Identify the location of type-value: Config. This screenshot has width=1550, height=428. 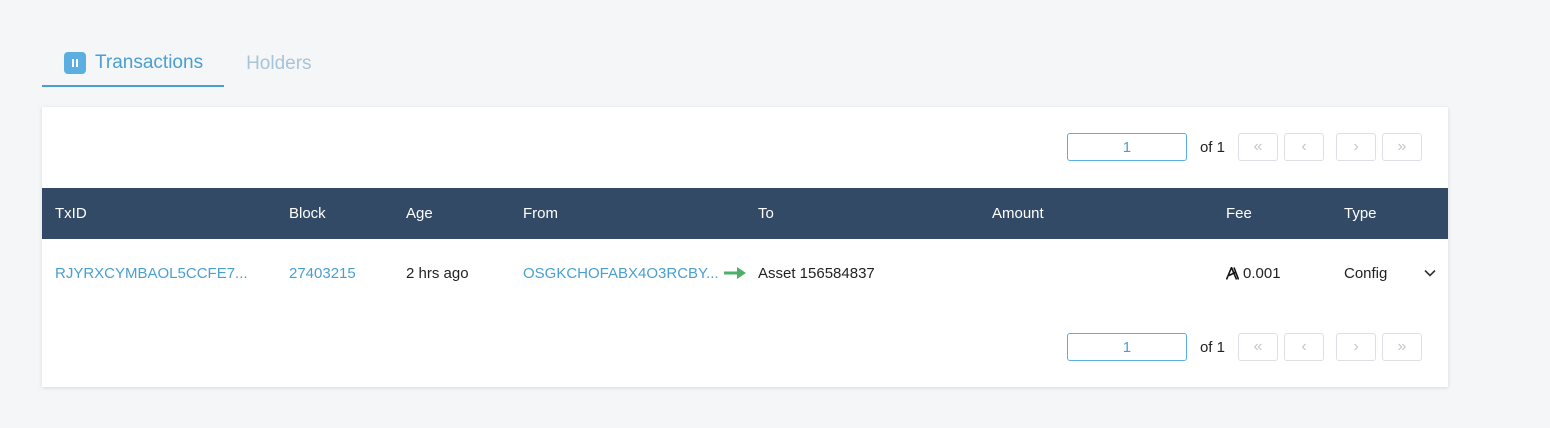
(1366, 273).